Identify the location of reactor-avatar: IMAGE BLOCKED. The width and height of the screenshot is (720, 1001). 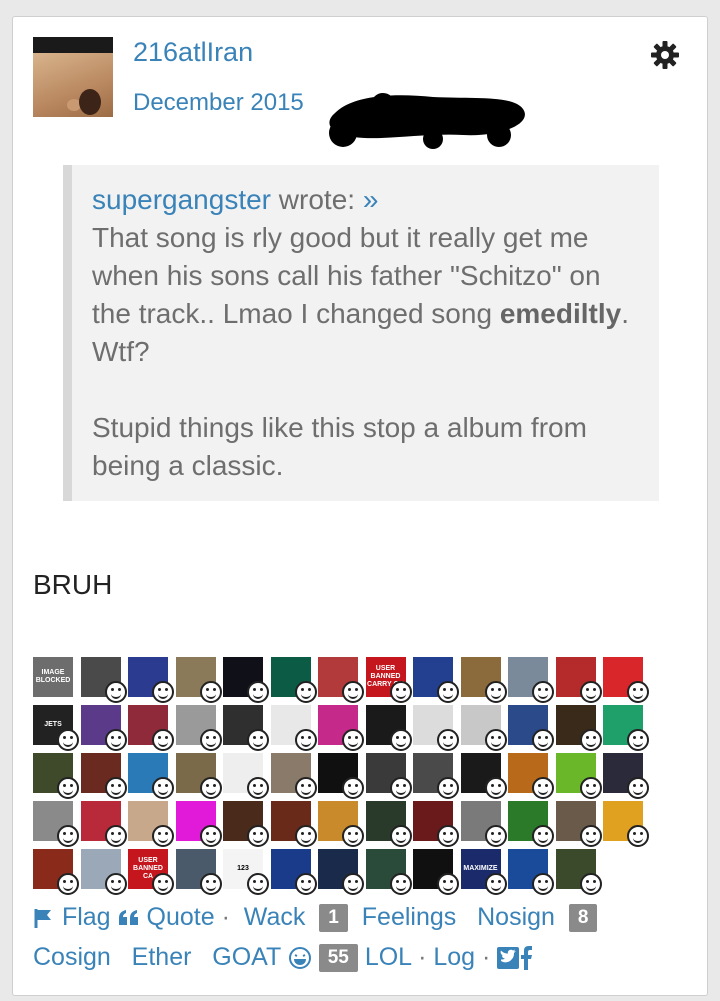
(53, 677).